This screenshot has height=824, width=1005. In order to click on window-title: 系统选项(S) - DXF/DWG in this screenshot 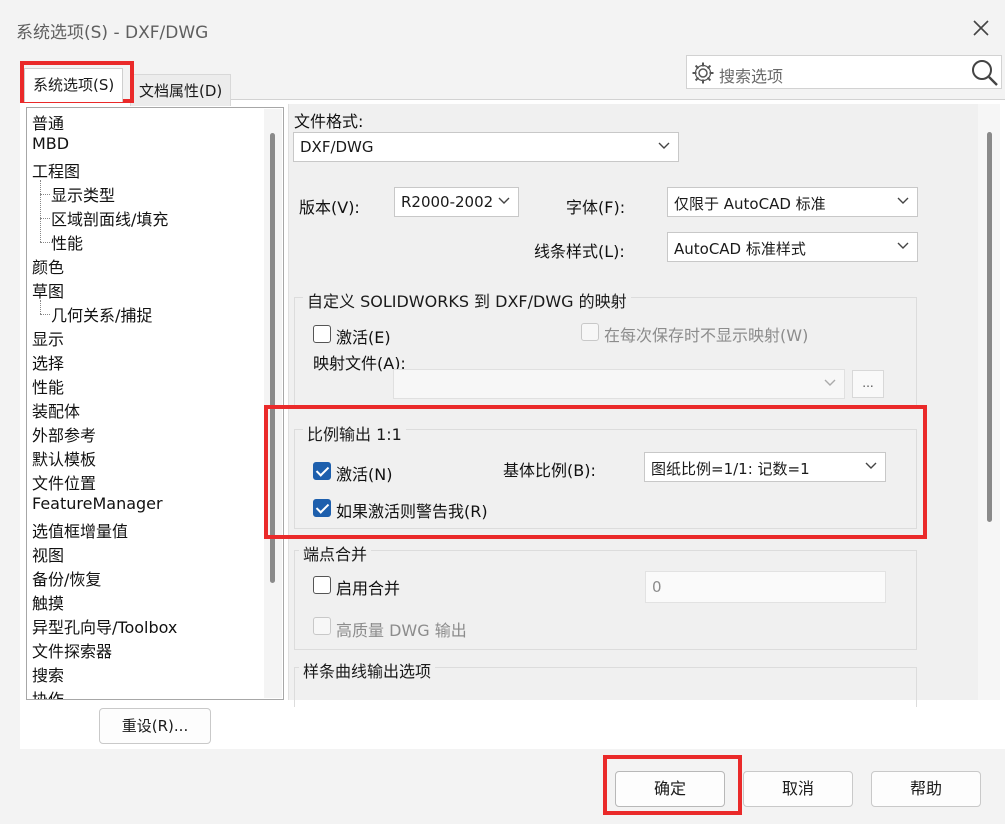, I will do `click(112, 33)`.